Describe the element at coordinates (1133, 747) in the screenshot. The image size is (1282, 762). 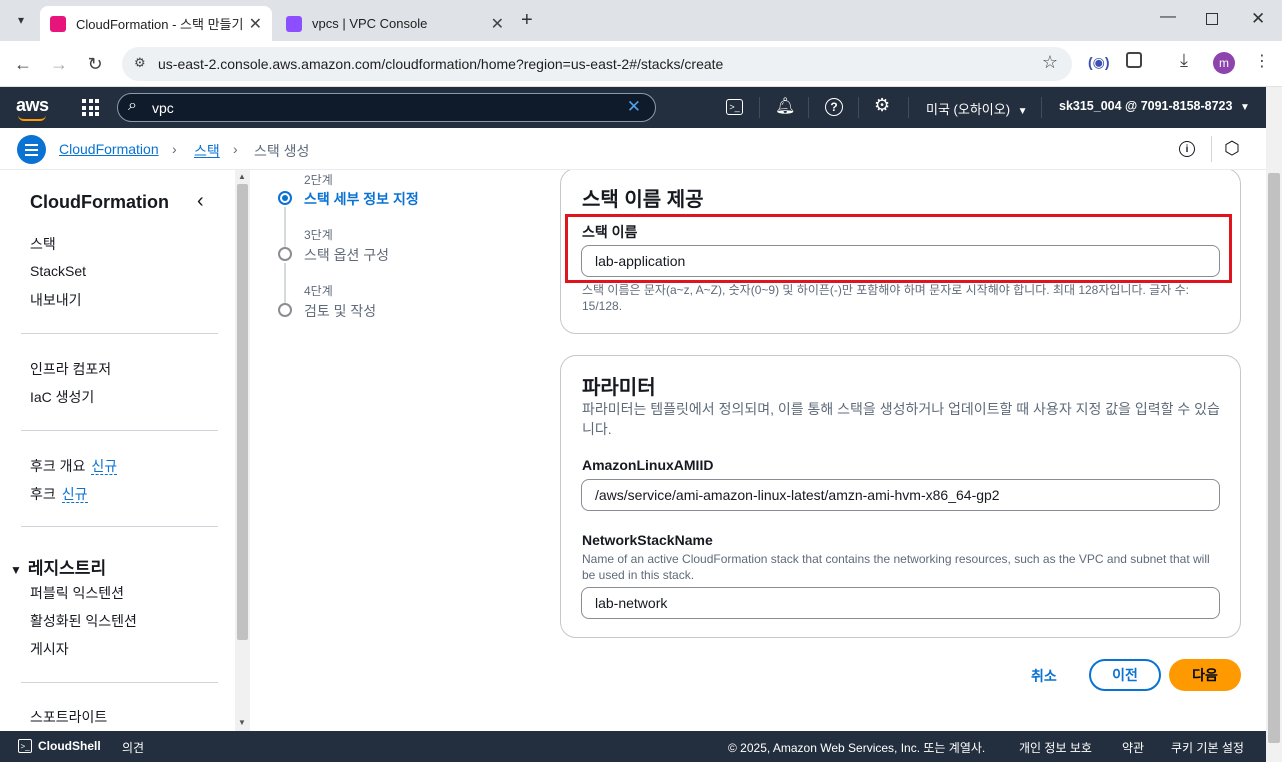
I see `terms-link: 약관` at that location.